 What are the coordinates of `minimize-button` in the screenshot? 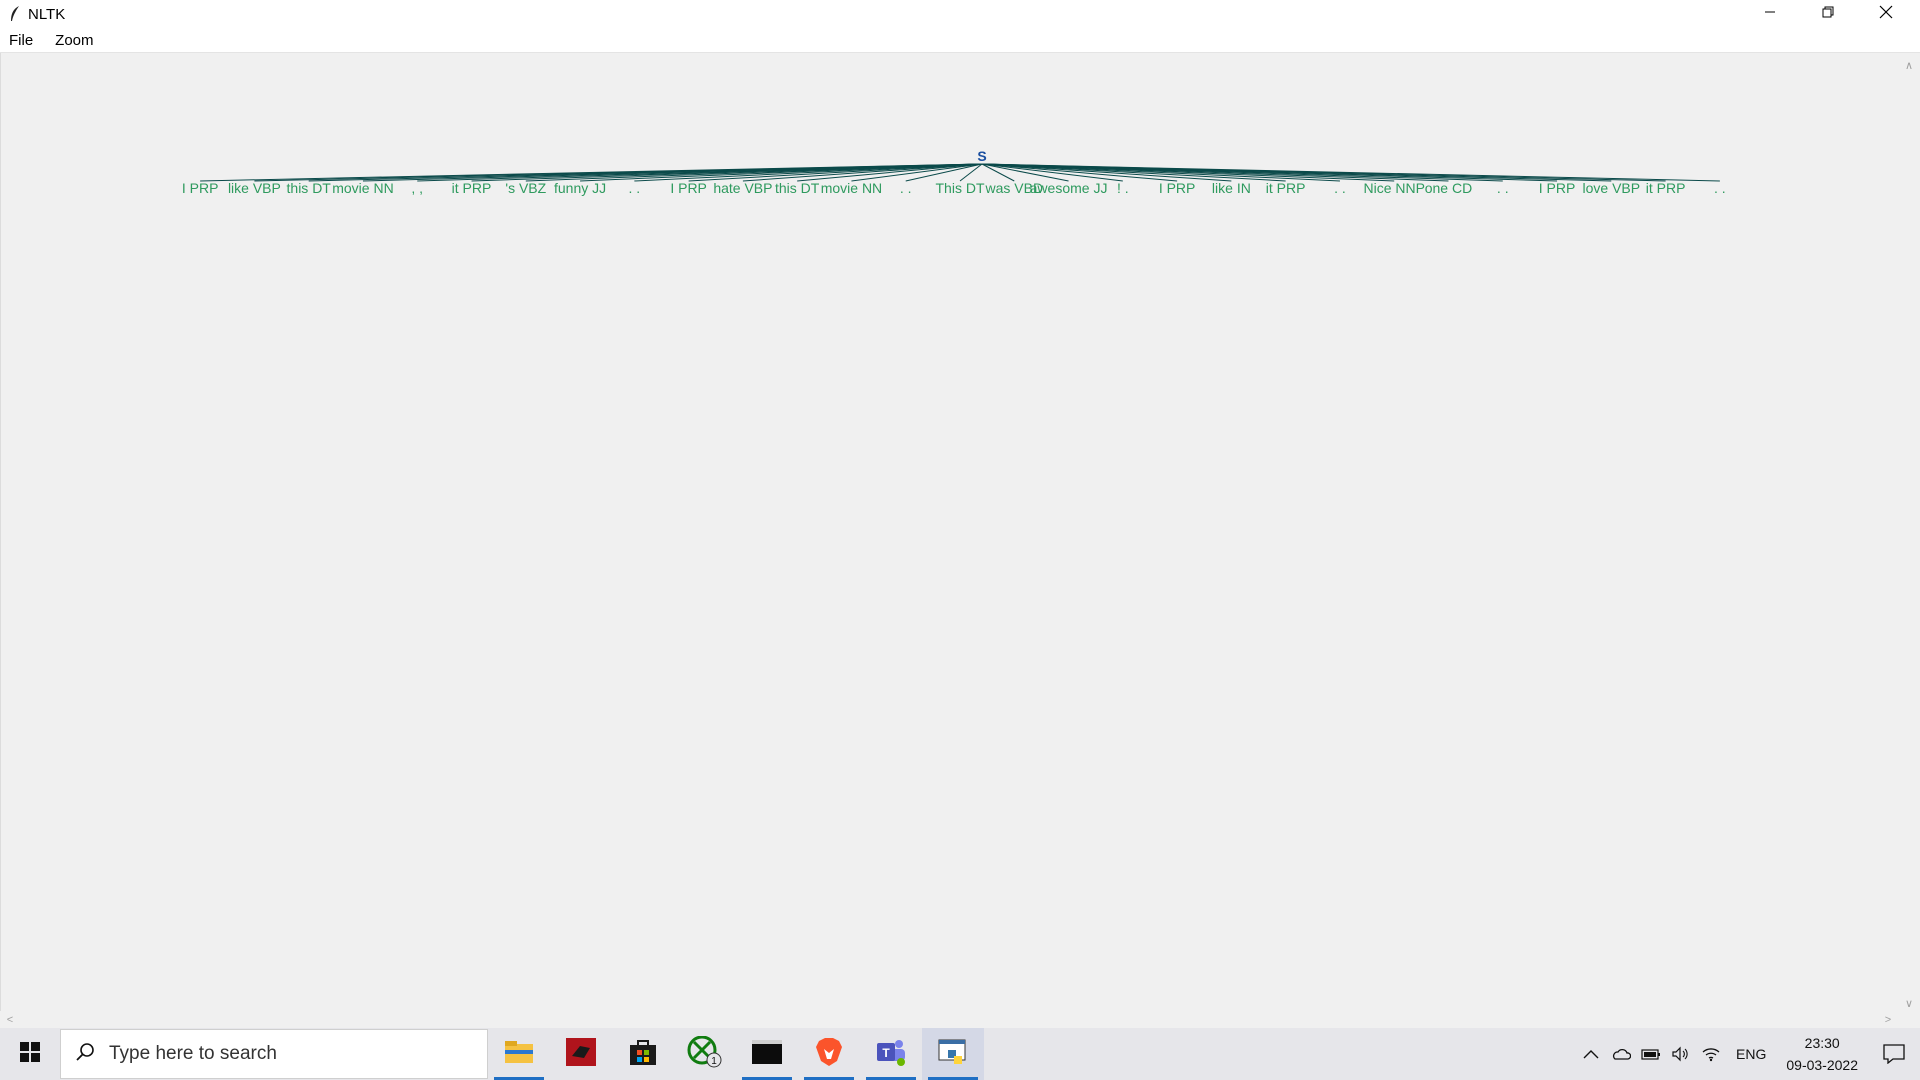 It's located at (1770, 14).